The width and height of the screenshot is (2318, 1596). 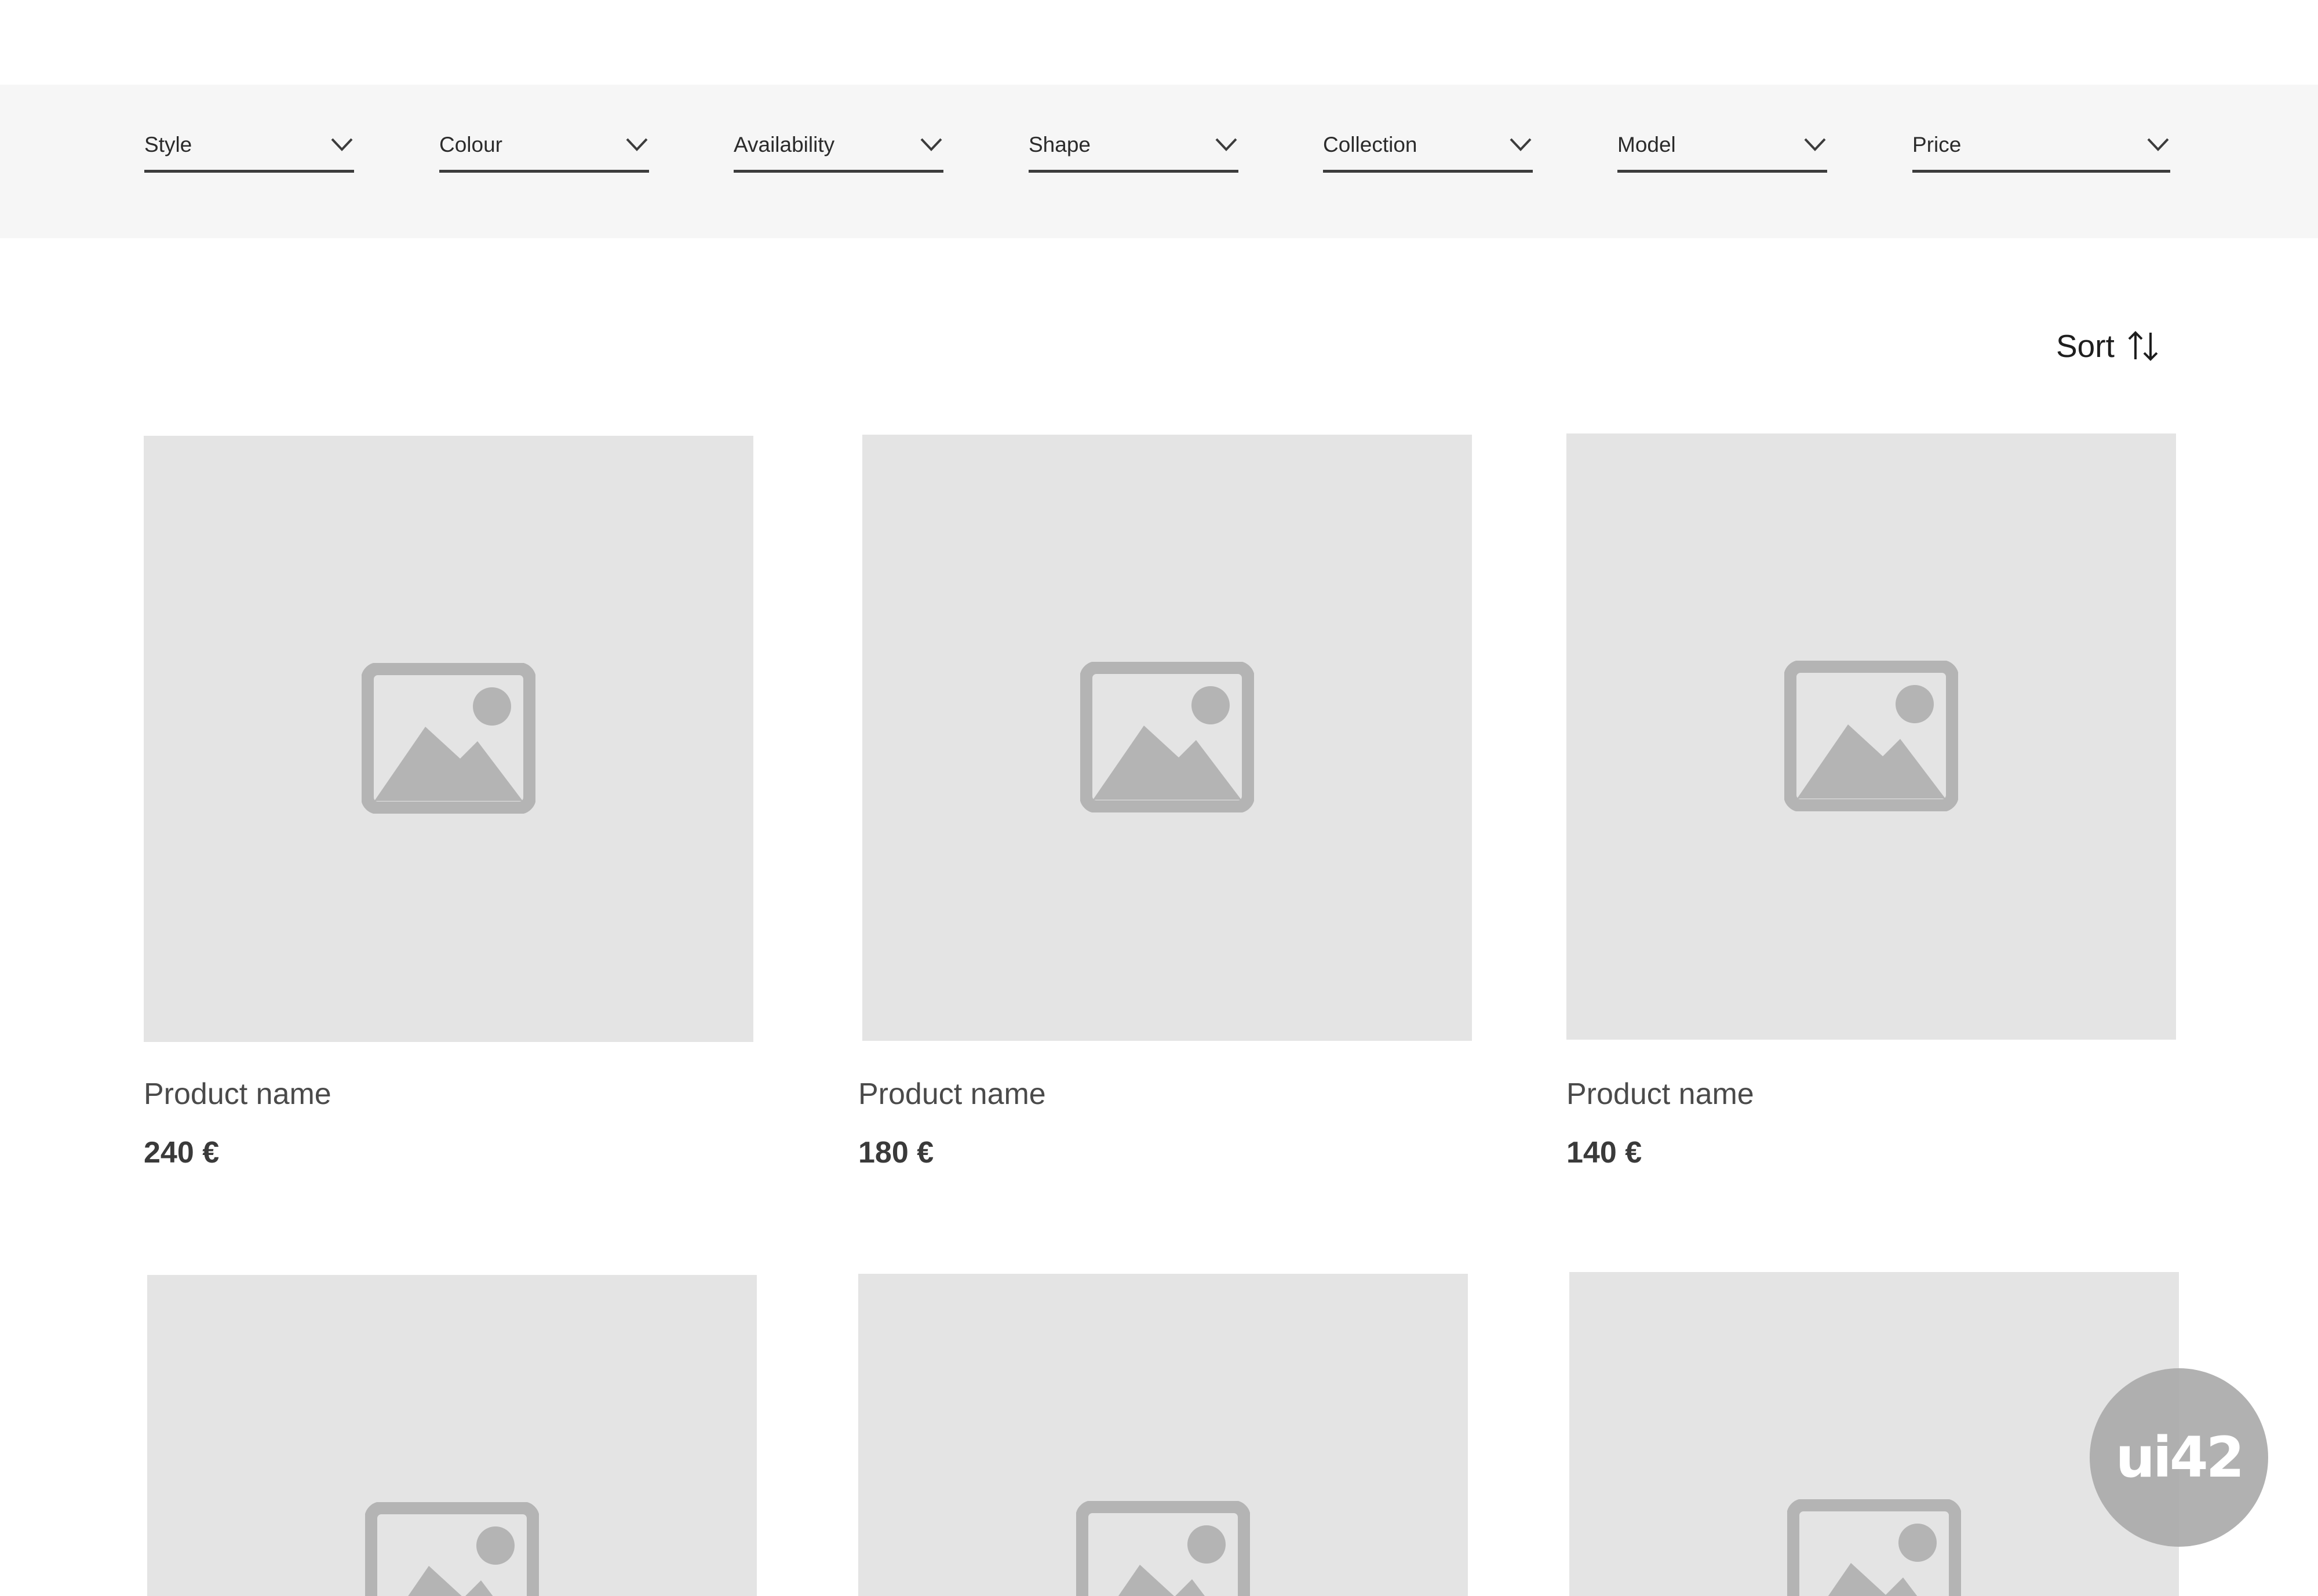 What do you see at coordinates (1428, 152) in the screenshot?
I see `filter-collection-dropdown: Collection` at bounding box center [1428, 152].